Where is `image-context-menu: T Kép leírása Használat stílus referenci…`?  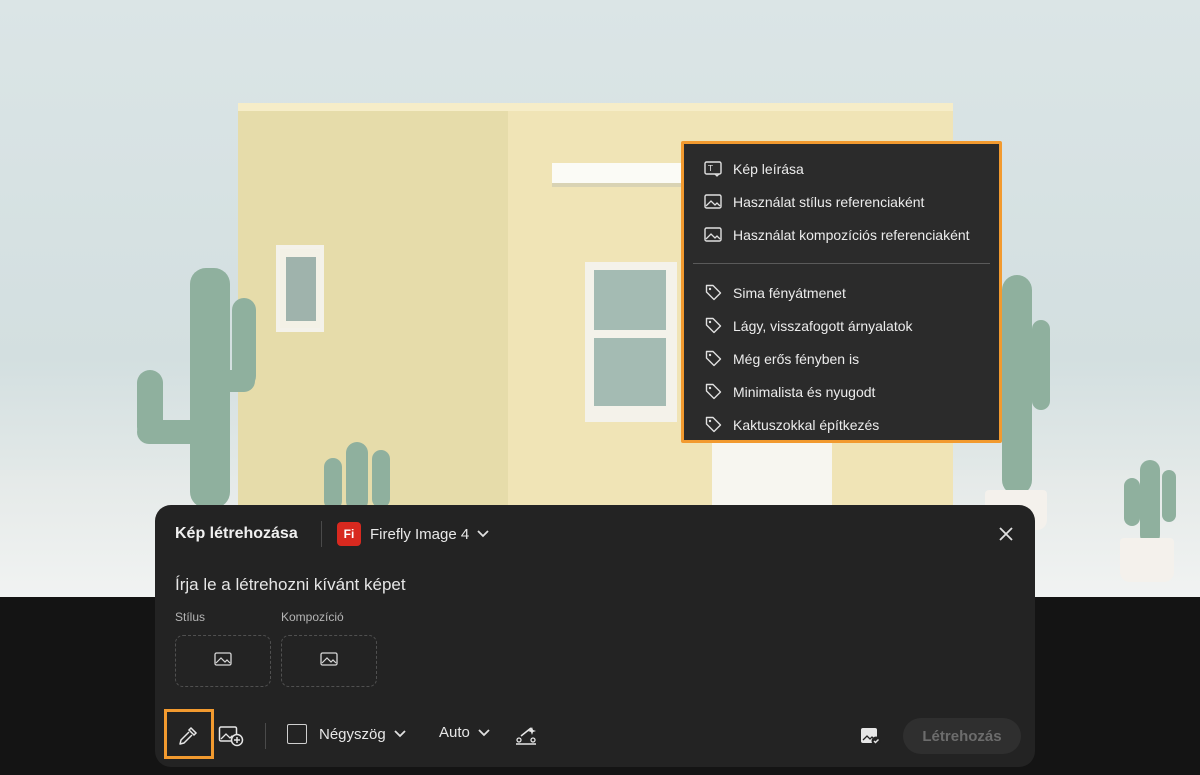
image-context-menu: T Kép leírása Használat stílus referenci… is located at coordinates (841, 292).